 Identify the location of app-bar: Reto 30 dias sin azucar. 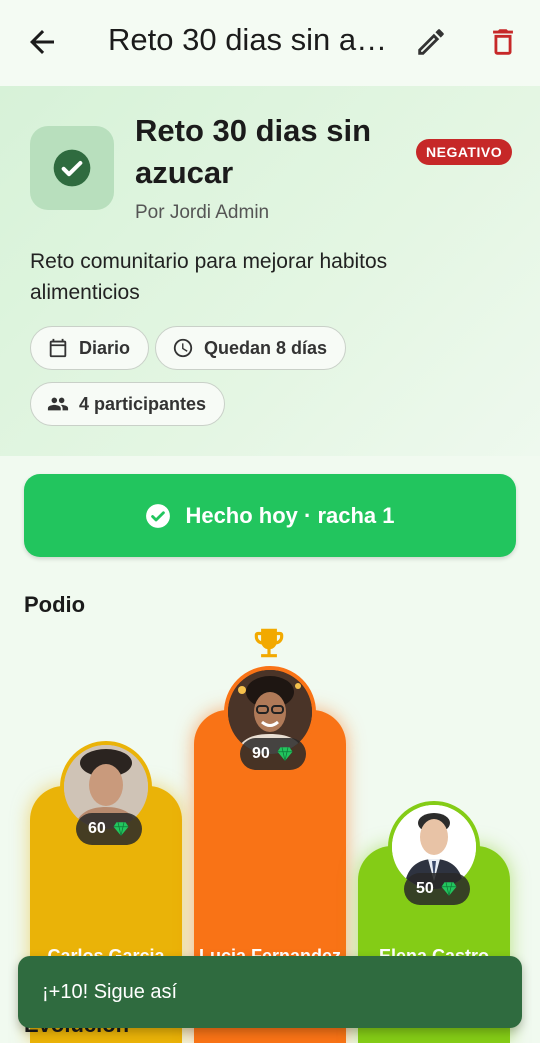
(270, 43).